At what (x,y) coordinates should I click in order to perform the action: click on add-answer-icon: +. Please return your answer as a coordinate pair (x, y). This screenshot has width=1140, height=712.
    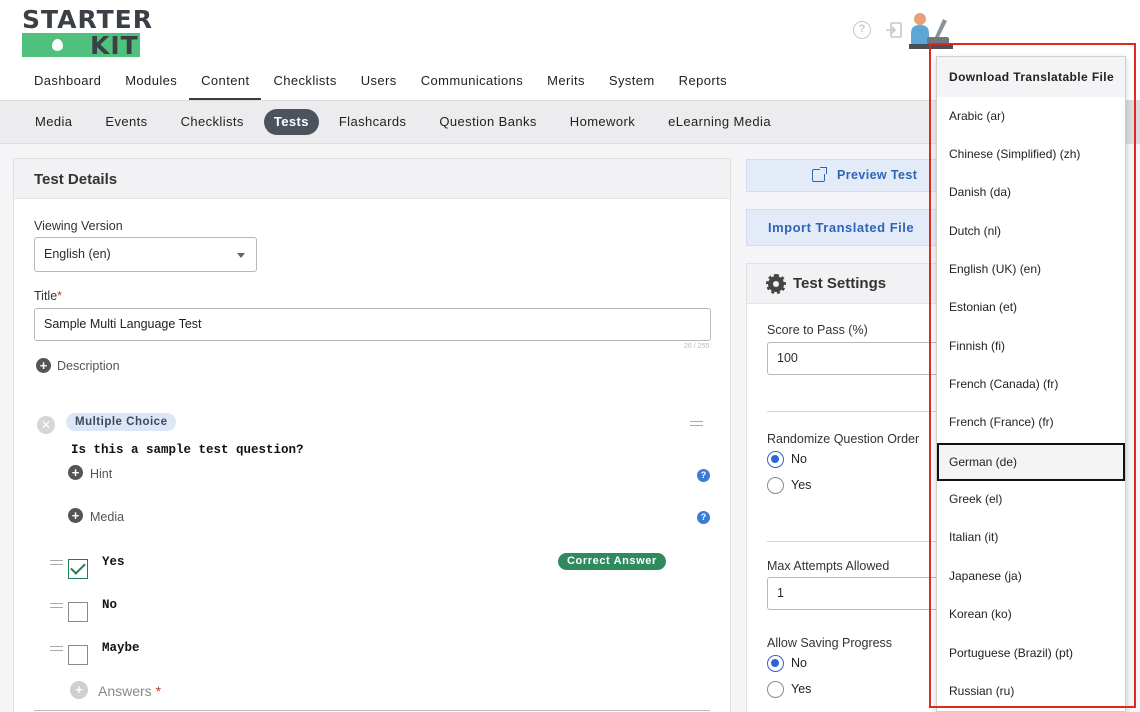
    Looking at the image, I should click on (79, 690).